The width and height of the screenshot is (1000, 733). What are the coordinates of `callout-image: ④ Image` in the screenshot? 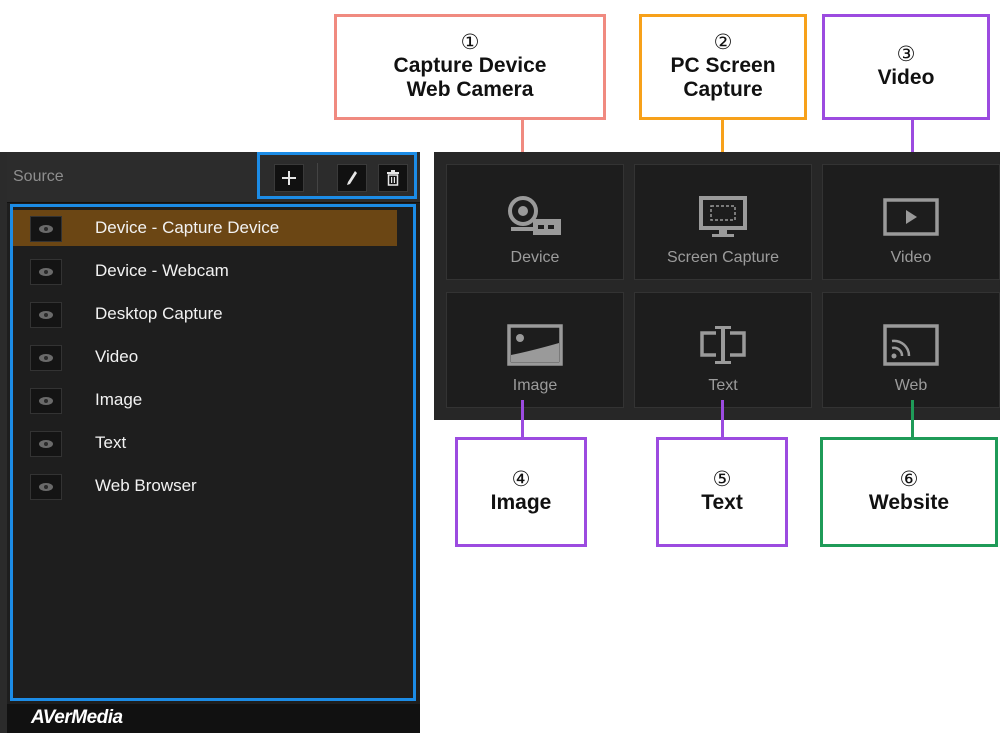 It's located at (521, 492).